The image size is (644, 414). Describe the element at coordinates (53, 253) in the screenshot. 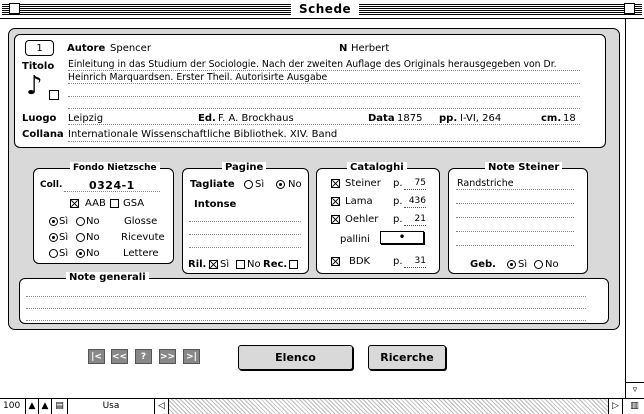

I see `lettere-si-radio` at that location.